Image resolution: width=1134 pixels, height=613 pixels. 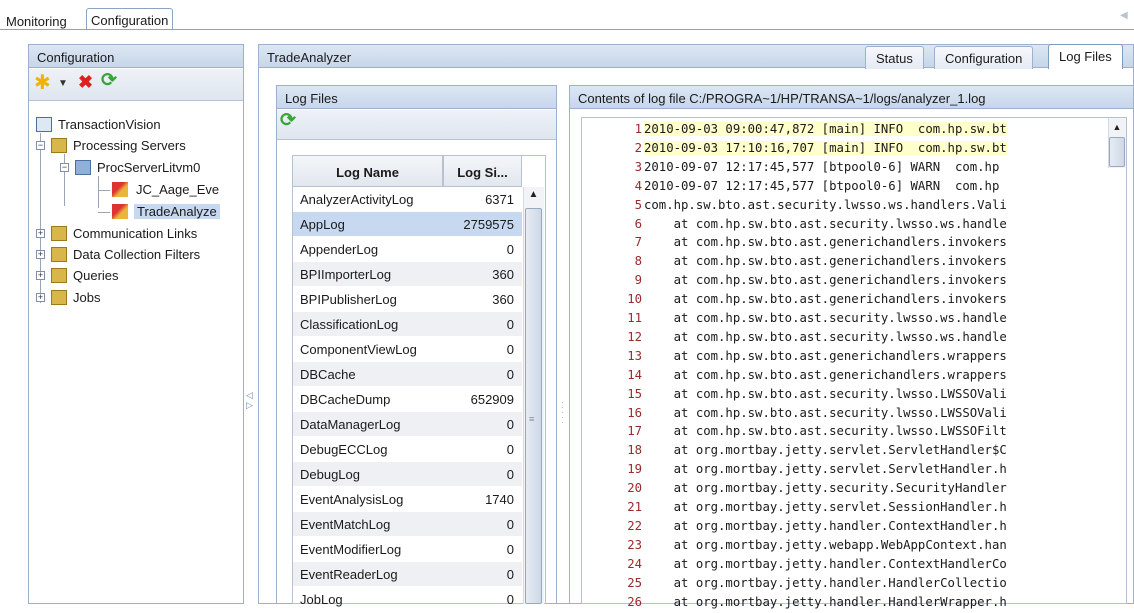 I want to click on refresh-icon: ⟳, so click(x=109, y=80).